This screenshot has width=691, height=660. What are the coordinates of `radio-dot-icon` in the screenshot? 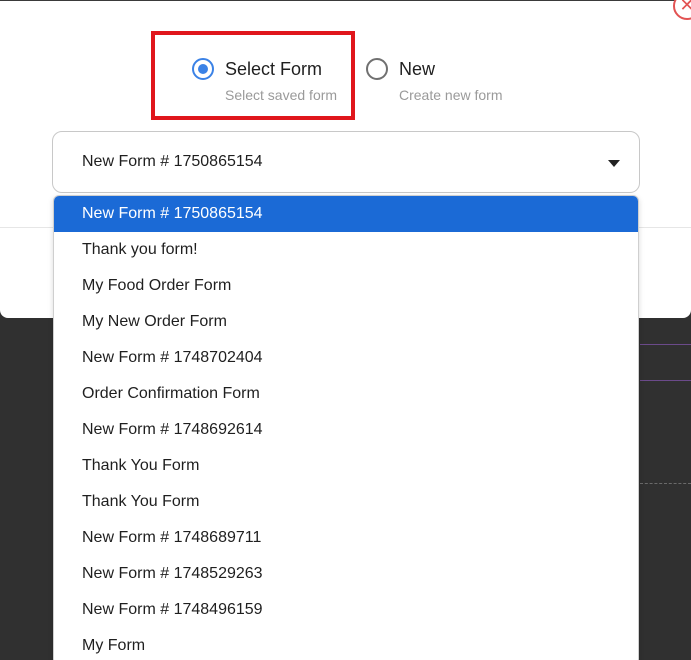 It's located at (203, 69).